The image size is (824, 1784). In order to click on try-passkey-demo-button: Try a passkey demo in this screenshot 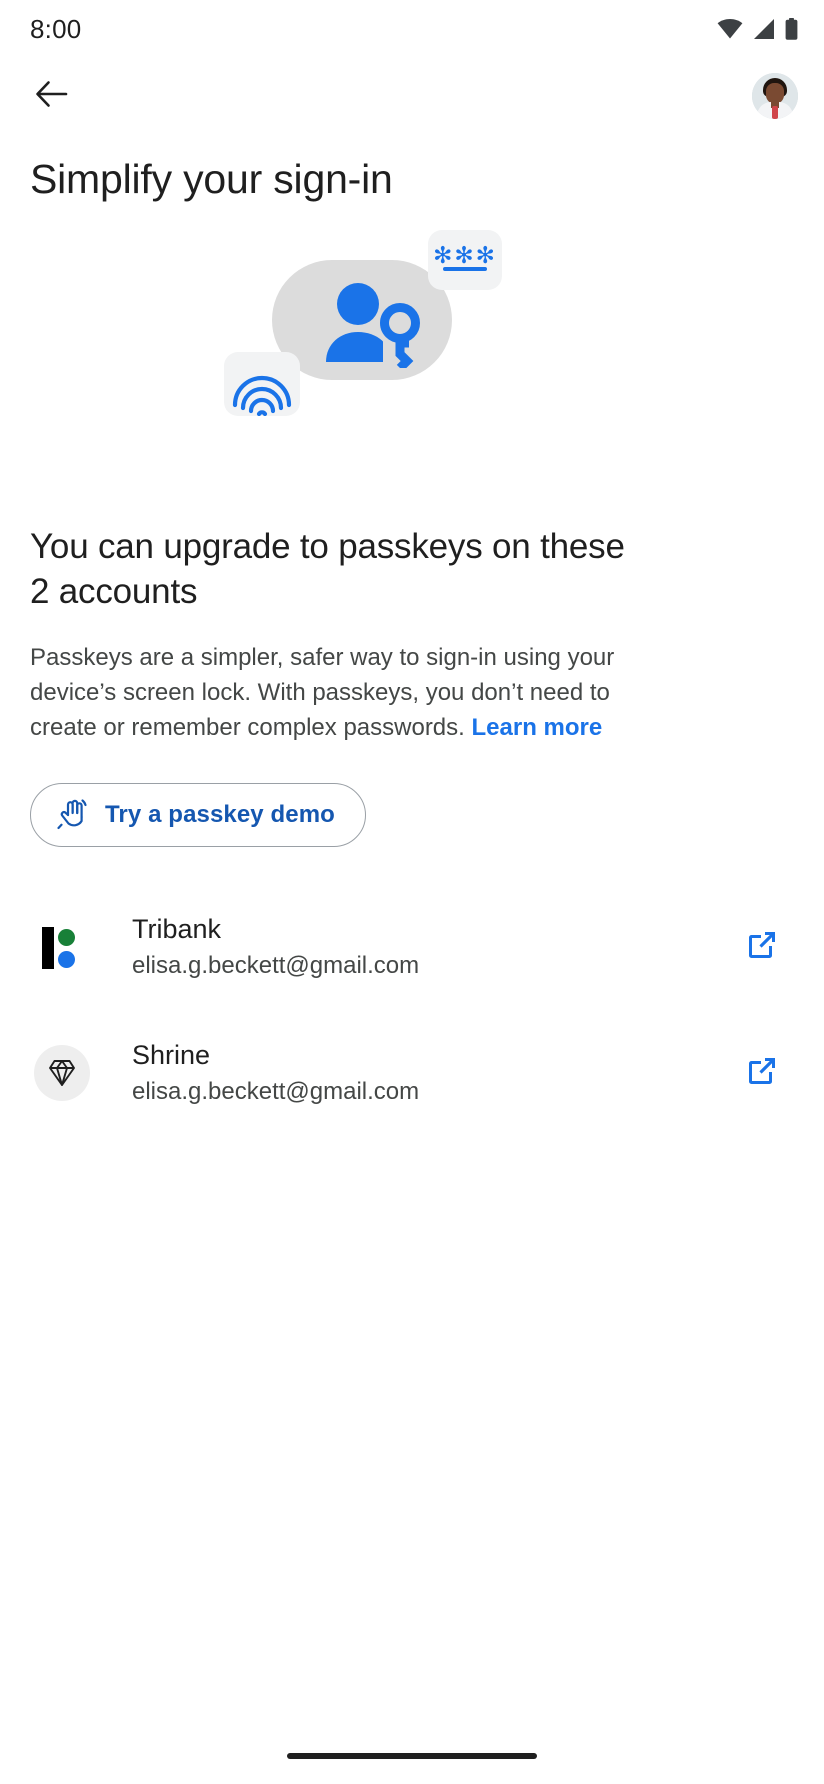, I will do `click(198, 815)`.